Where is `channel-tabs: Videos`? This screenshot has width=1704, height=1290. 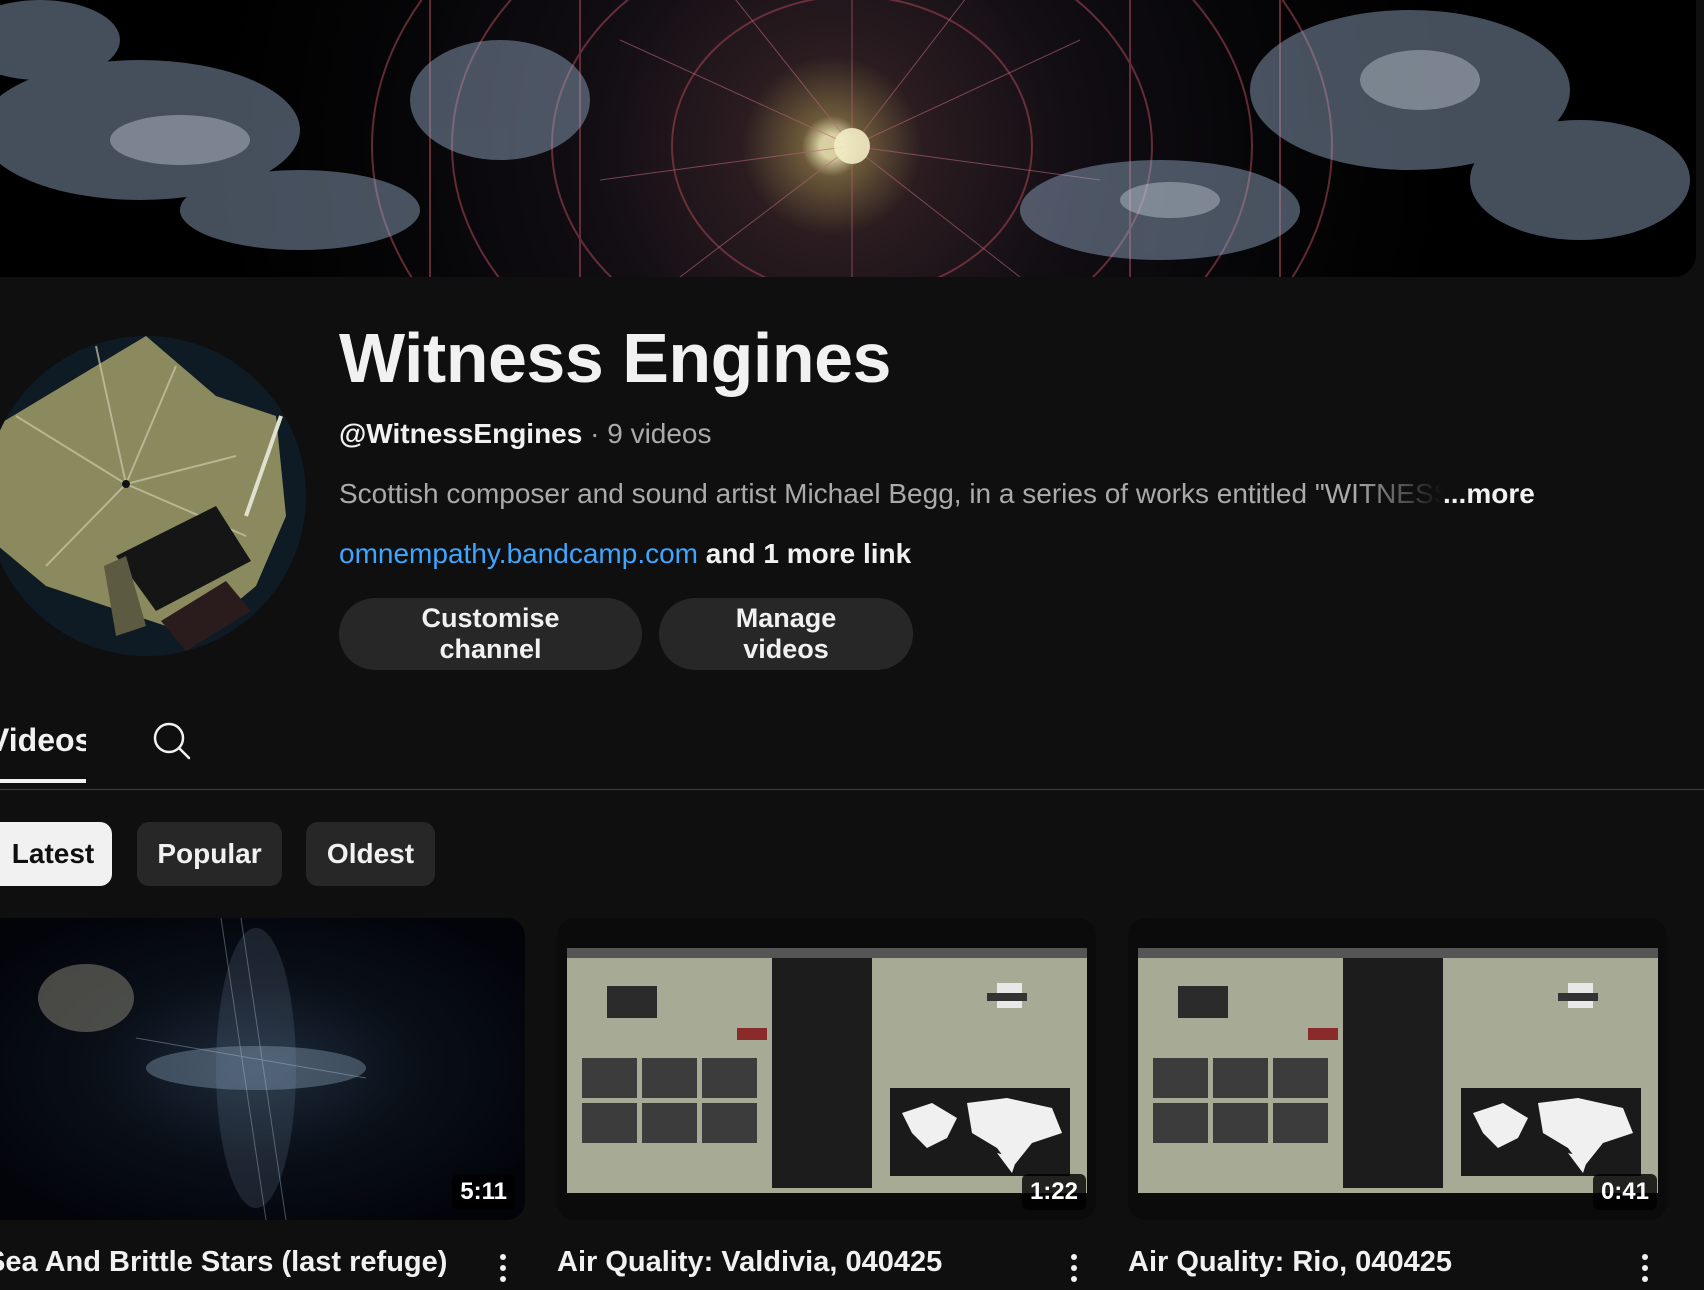
channel-tabs: Videos is located at coordinates (852, 747).